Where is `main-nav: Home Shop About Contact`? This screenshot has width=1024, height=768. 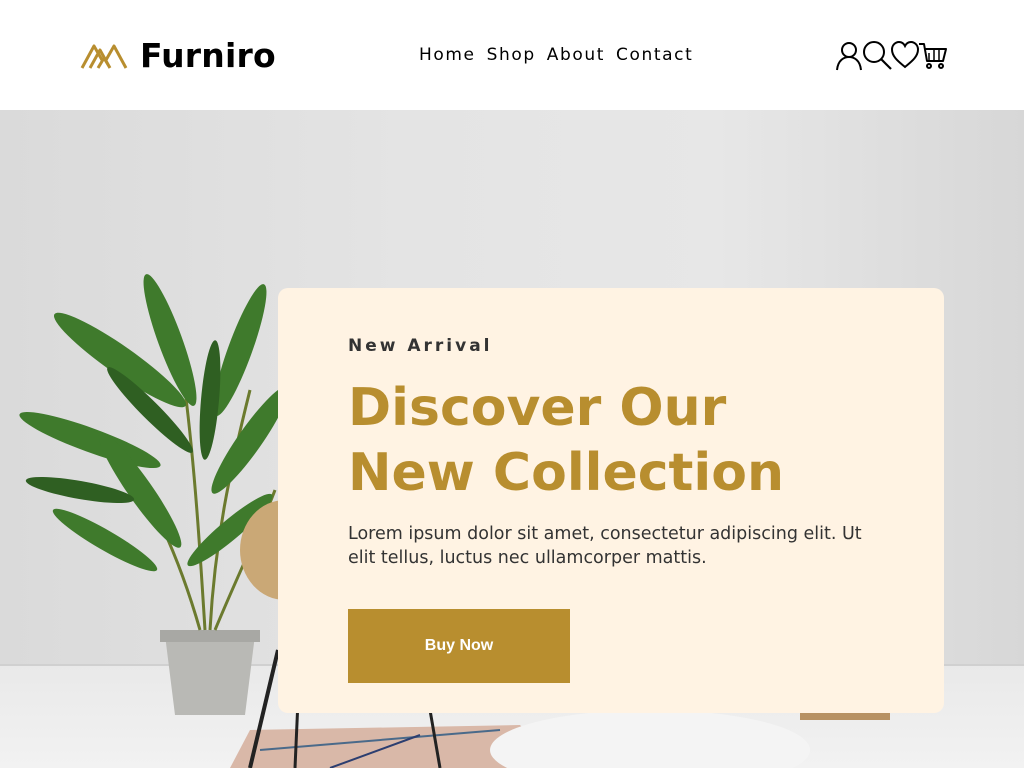
main-nav: Home Shop About Contact is located at coordinates (556, 55).